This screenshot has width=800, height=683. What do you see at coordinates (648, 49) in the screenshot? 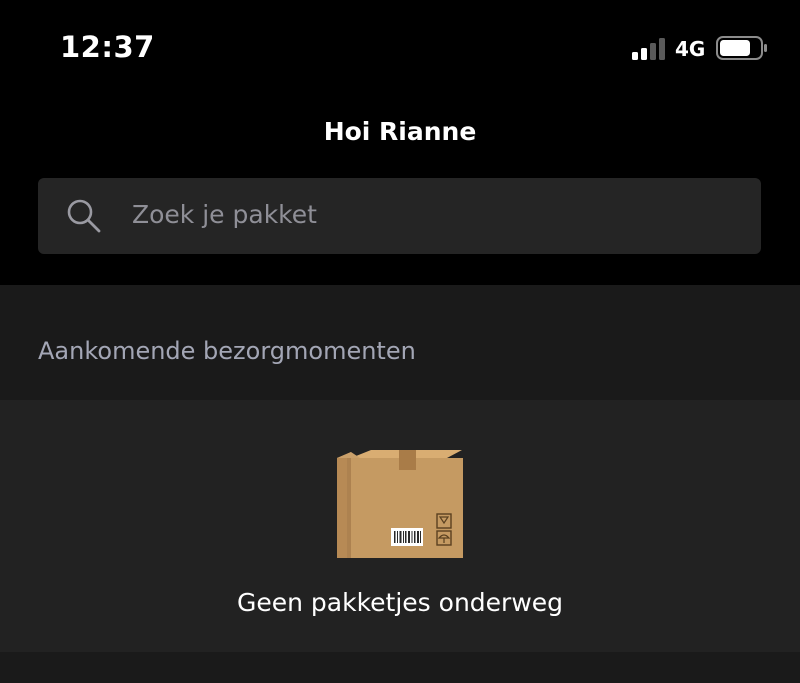
I see `signal-strength-icon` at bounding box center [648, 49].